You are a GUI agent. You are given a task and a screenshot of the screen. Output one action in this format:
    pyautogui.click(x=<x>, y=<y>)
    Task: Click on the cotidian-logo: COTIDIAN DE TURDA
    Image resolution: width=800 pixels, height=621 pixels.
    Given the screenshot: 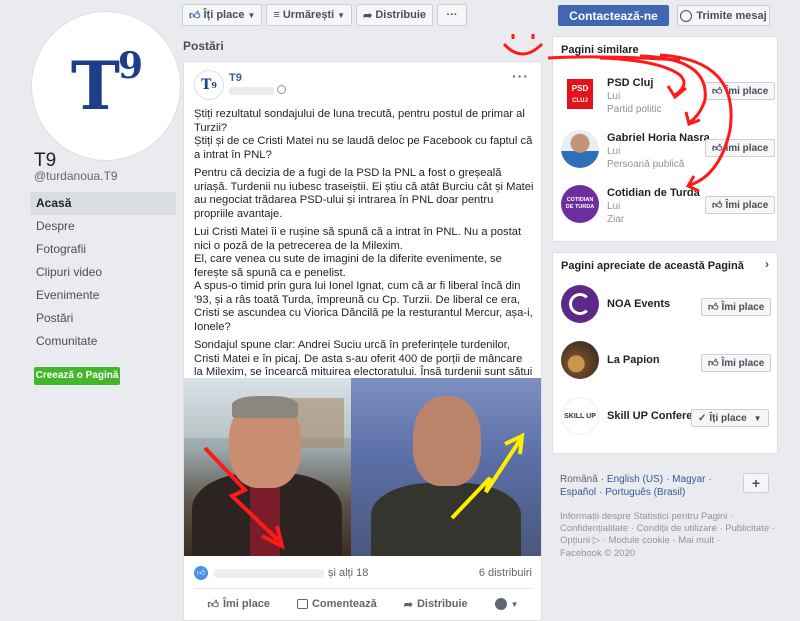 What is the action you would take?
    pyautogui.click(x=580, y=204)
    